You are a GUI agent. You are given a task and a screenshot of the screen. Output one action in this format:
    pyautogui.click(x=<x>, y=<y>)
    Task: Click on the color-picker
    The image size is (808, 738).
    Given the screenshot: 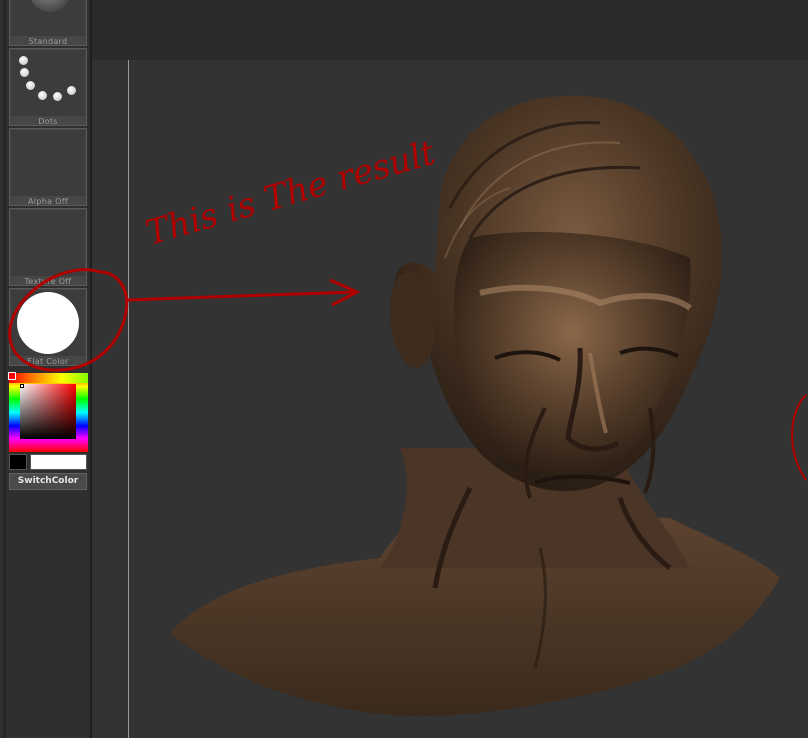 What is the action you would take?
    pyautogui.click(x=48, y=412)
    